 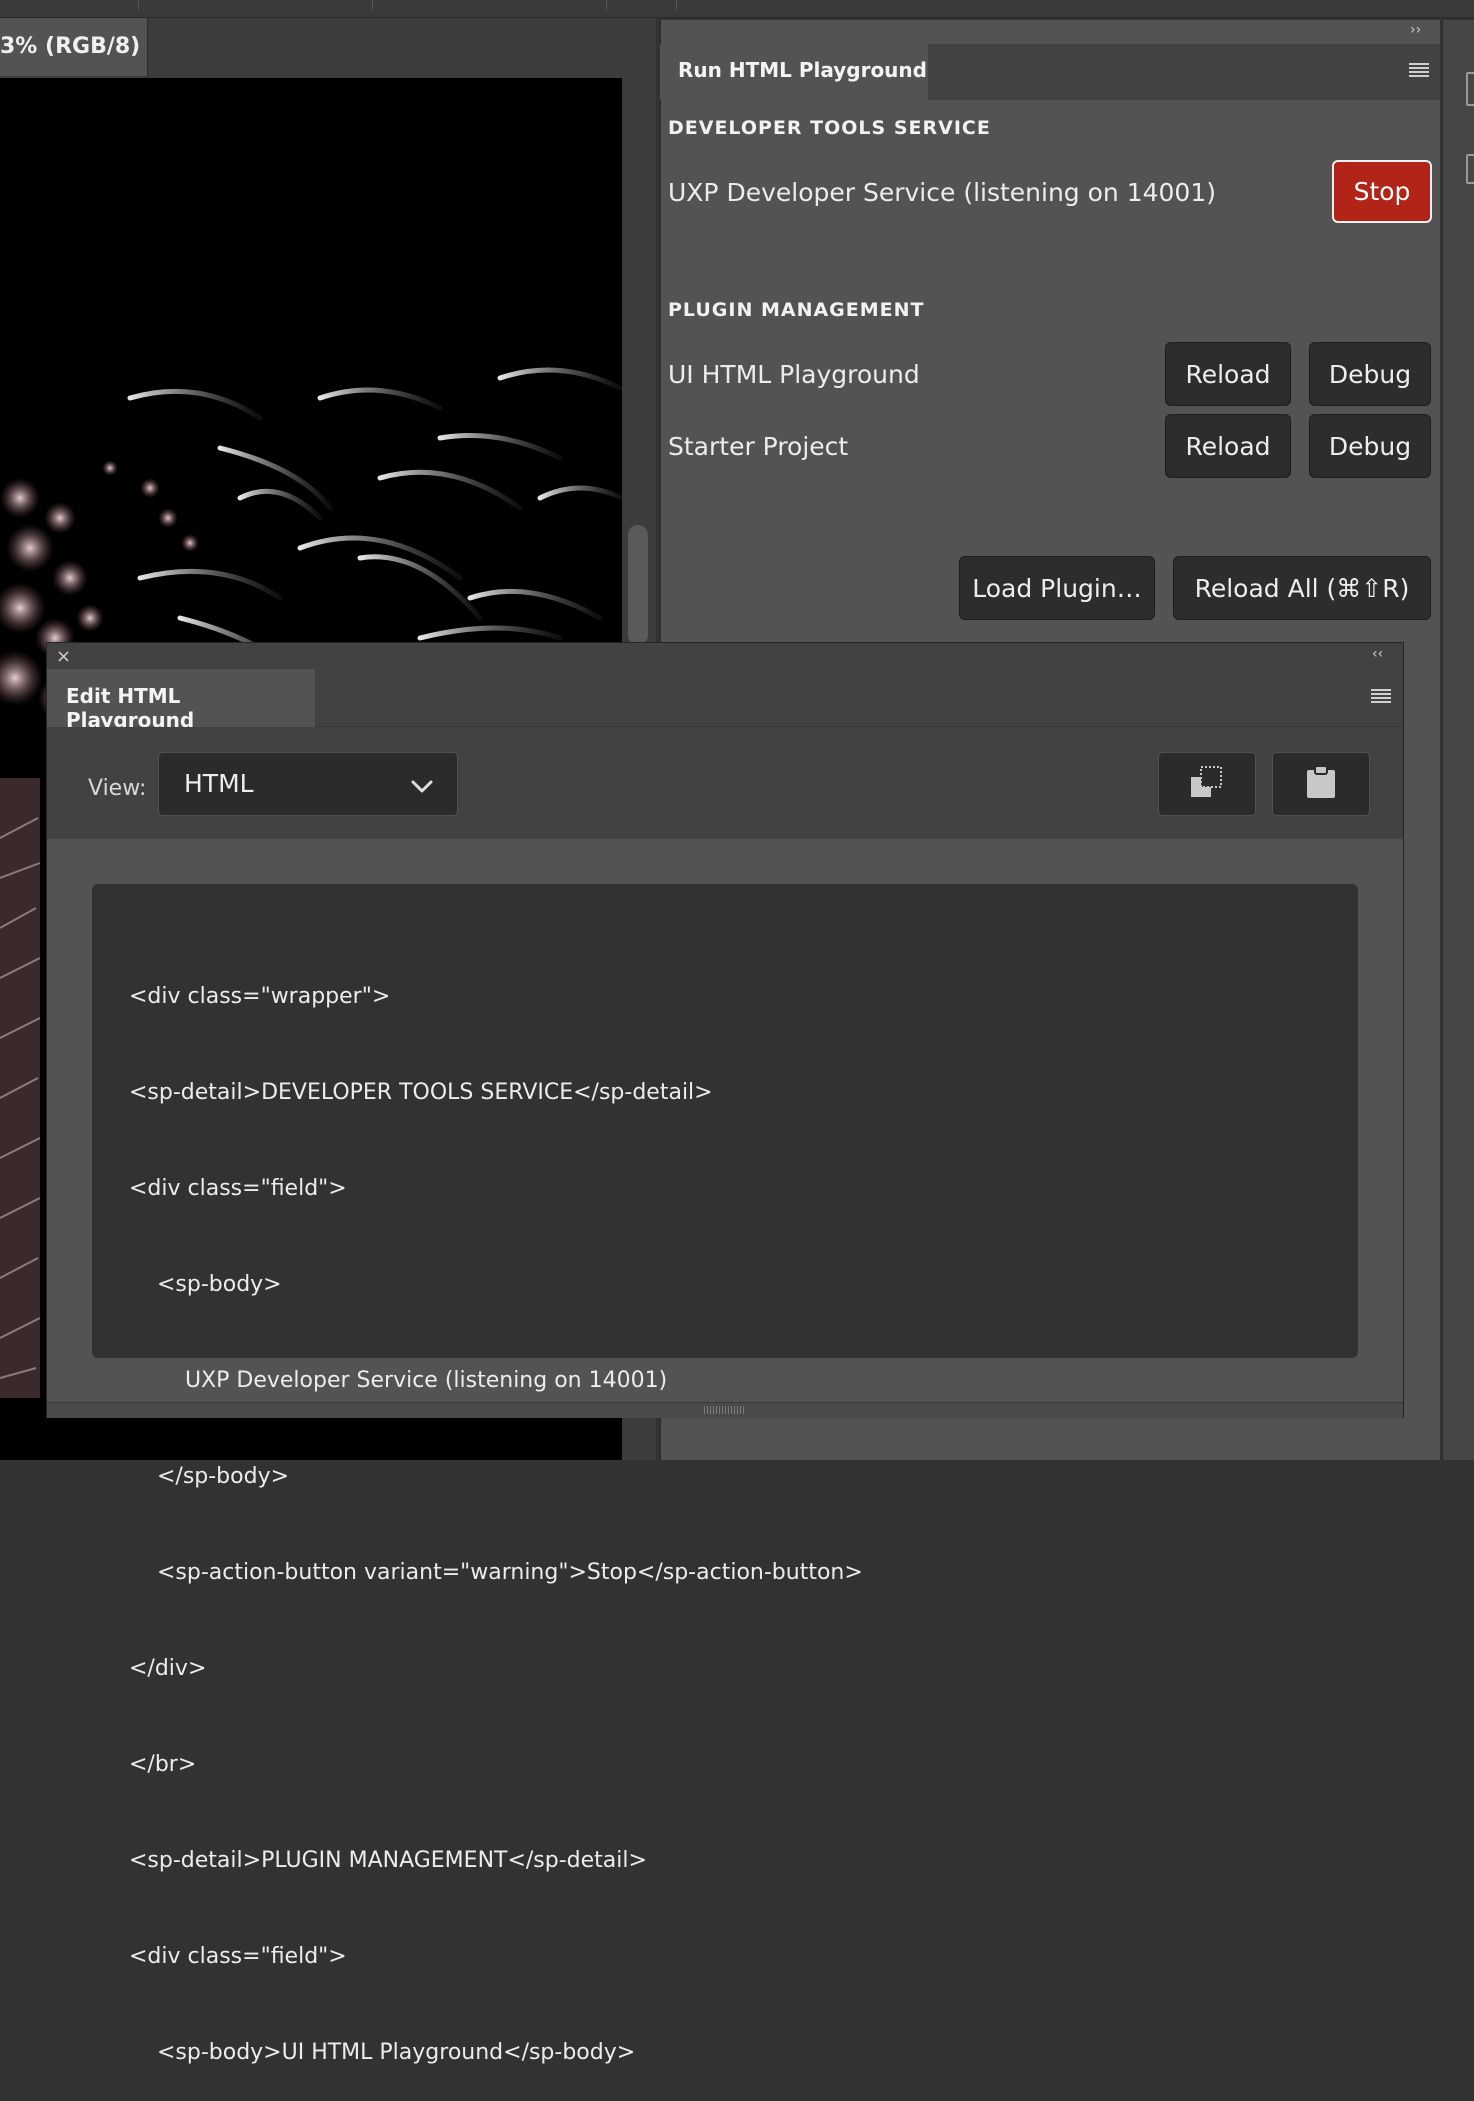 What do you see at coordinates (802, 70) in the screenshot?
I see `run-tab-label: Run HTML Playground` at bounding box center [802, 70].